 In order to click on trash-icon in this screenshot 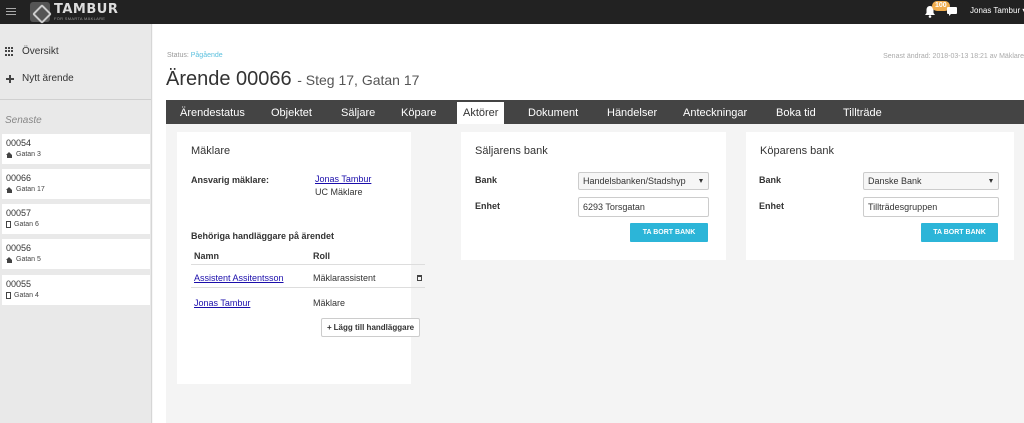, I will do `click(419, 278)`.